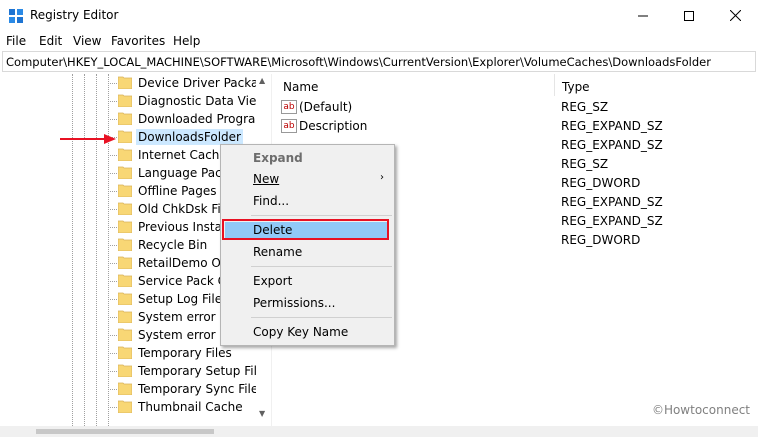  What do you see at coordinates (277, 252) in the screenshot?
I see `context-menu-rename: Rename` at bounding box center [277, 252].